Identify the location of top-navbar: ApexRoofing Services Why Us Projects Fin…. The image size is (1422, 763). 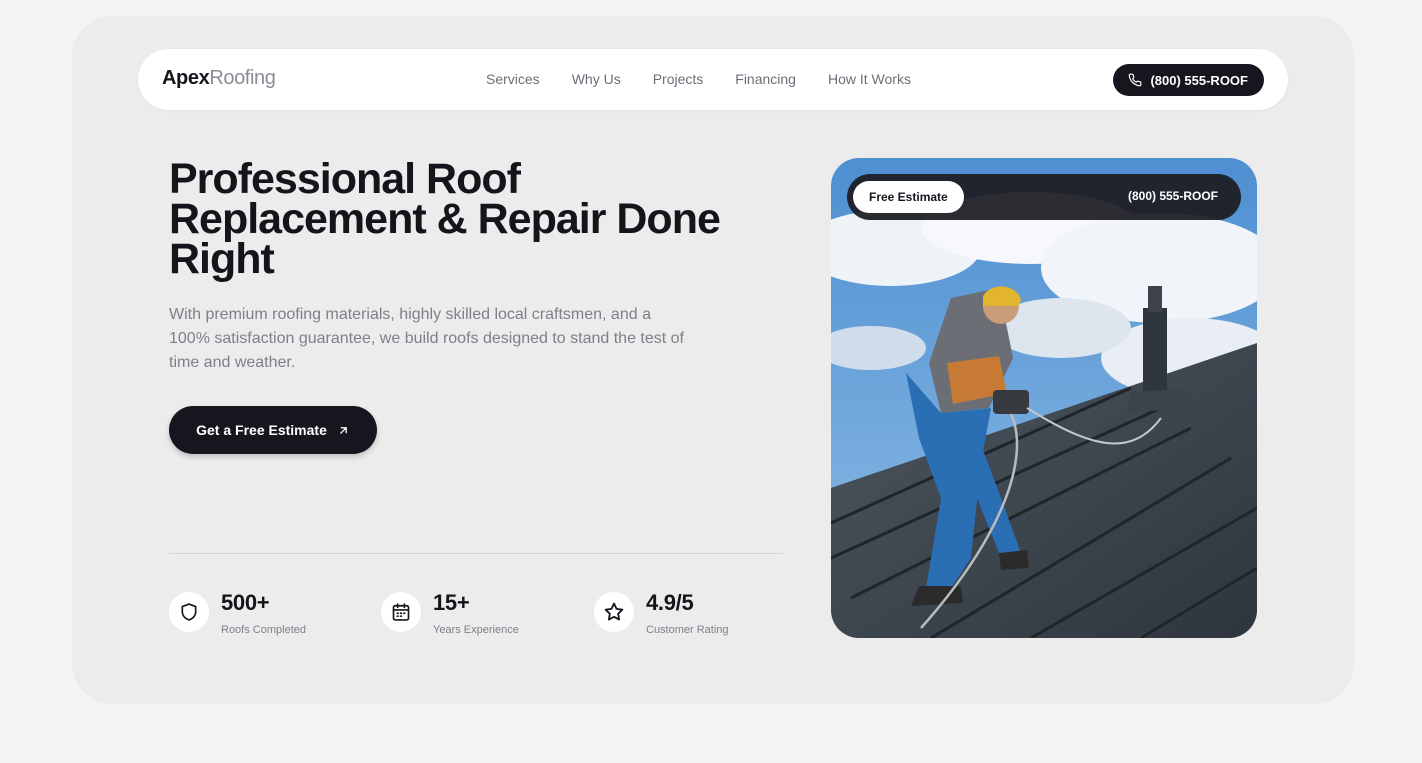
(713, 79).